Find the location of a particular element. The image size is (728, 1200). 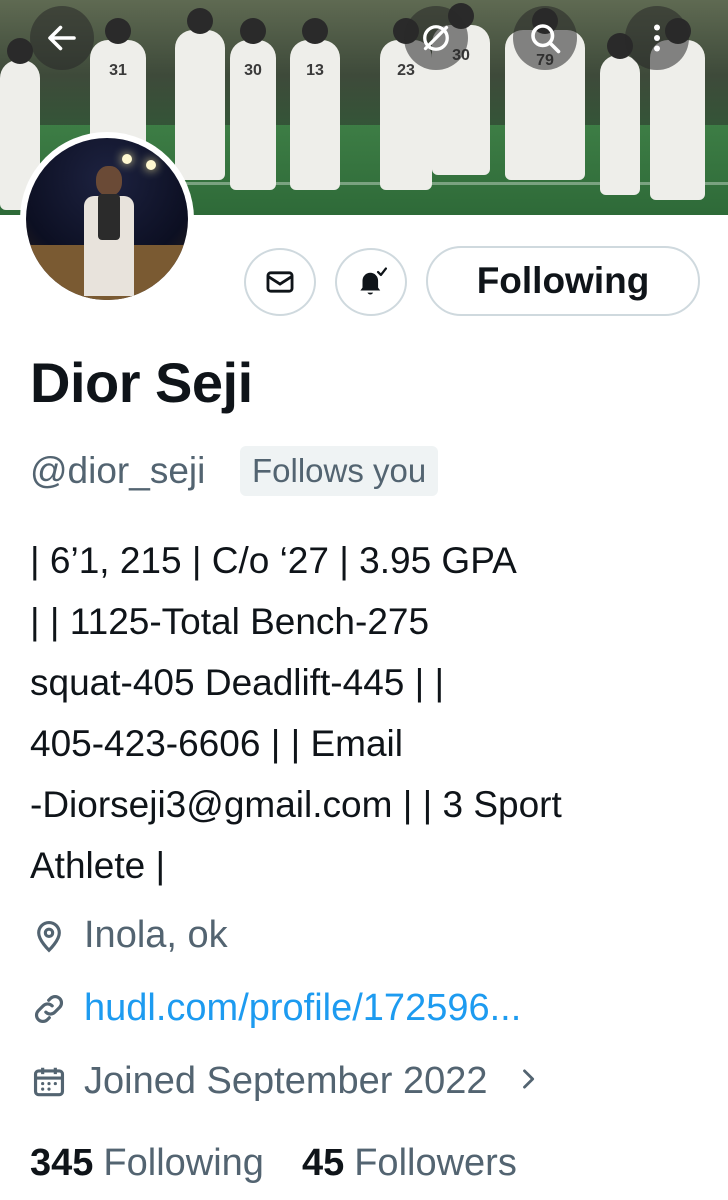

joined-text: Joined September 2022 is located at coordinates (286, 1081).